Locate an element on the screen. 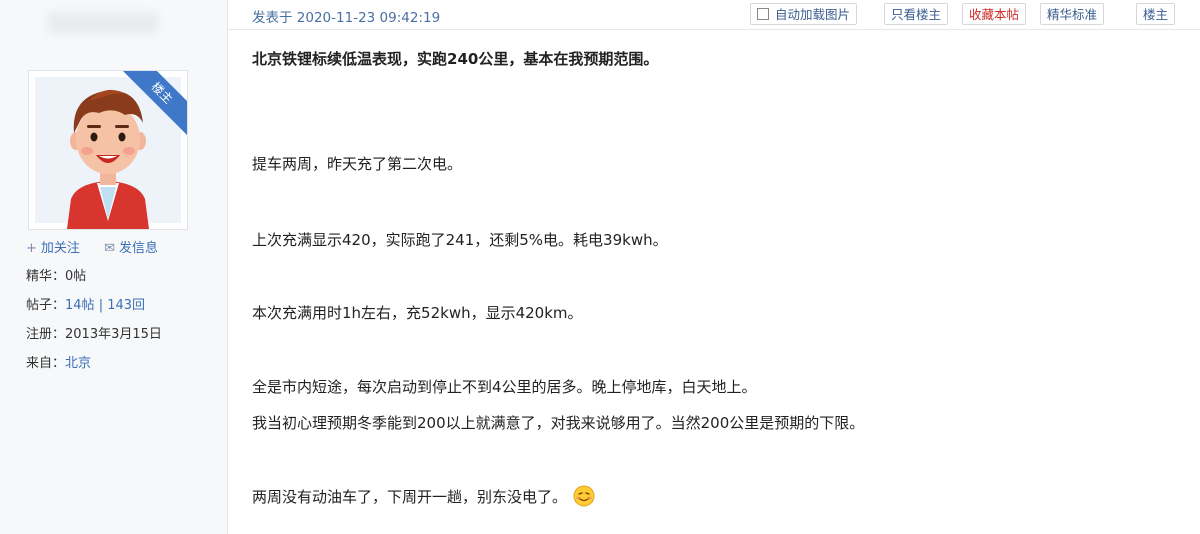 This screenshot has height=534, width=1200. essence-rules-button: 精华标准 is located at coordinates (1072, 14).